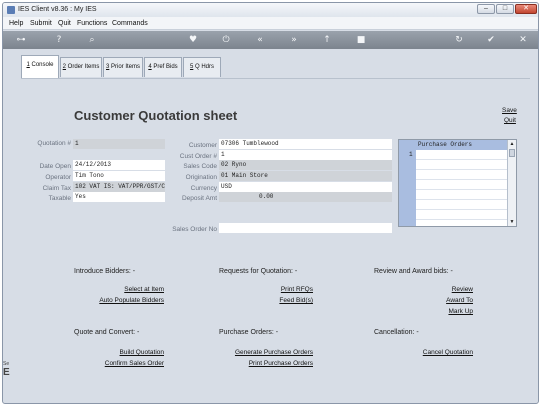 The height and width of the screenshot is (406, 541). I want to click on tab-order-items: 2 Order Items, so click(81, 67).